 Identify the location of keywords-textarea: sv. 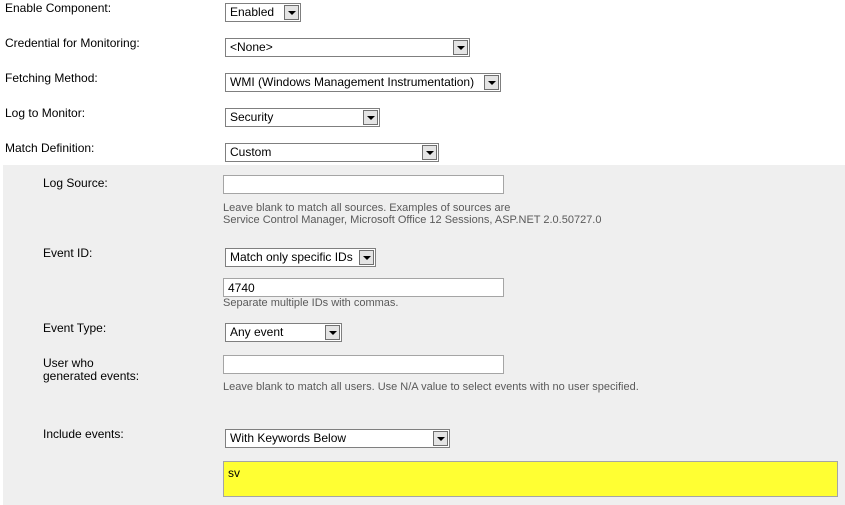
(530, 479).